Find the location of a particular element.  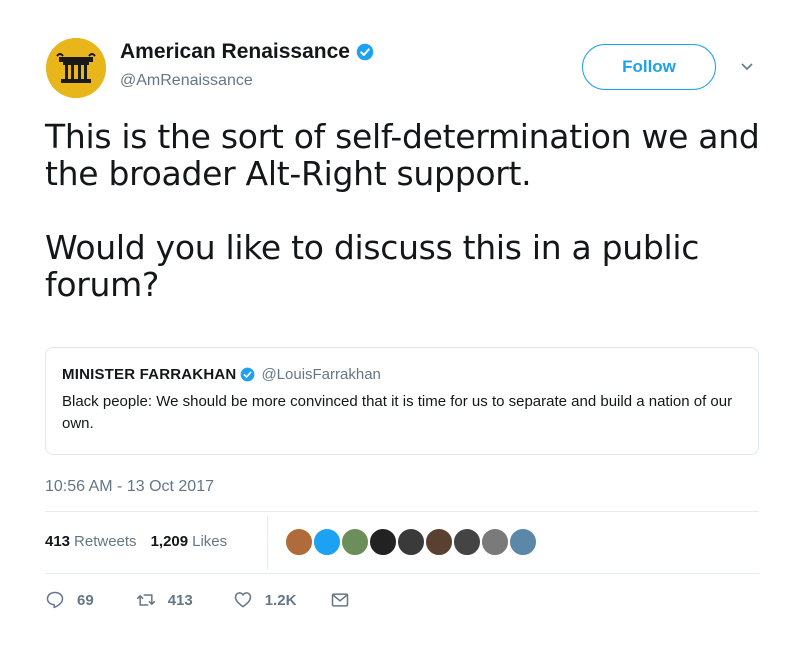

author-avatar is located at coordinates (76, 68).